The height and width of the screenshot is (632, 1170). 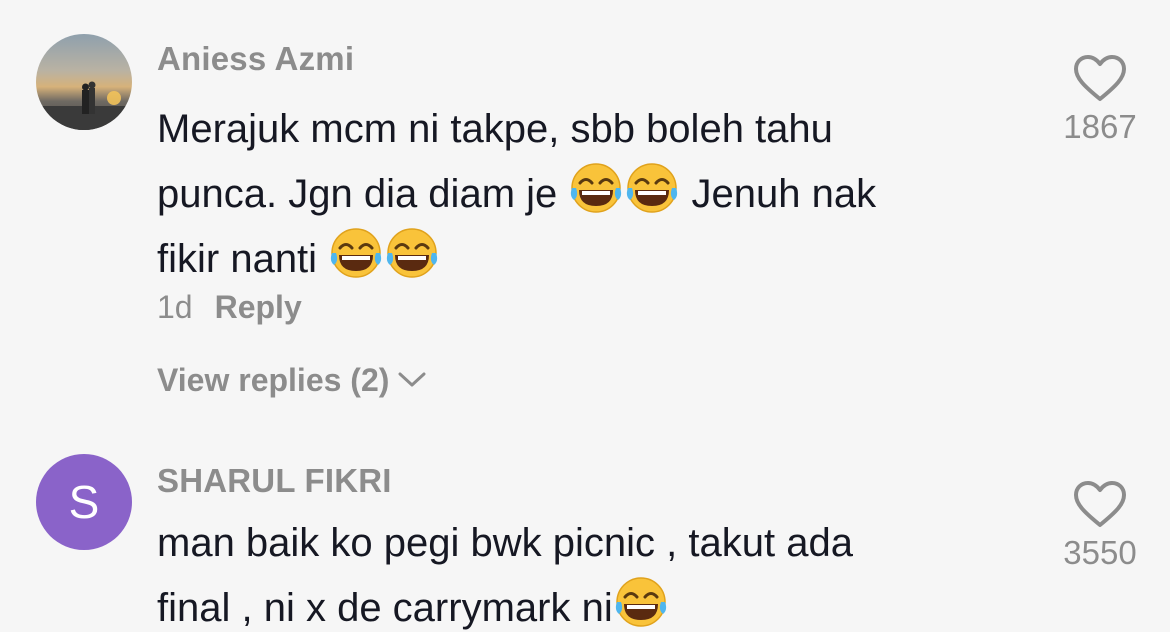 I want to click on comment-text-line: fikir nanti, so click(x=243, y=259).